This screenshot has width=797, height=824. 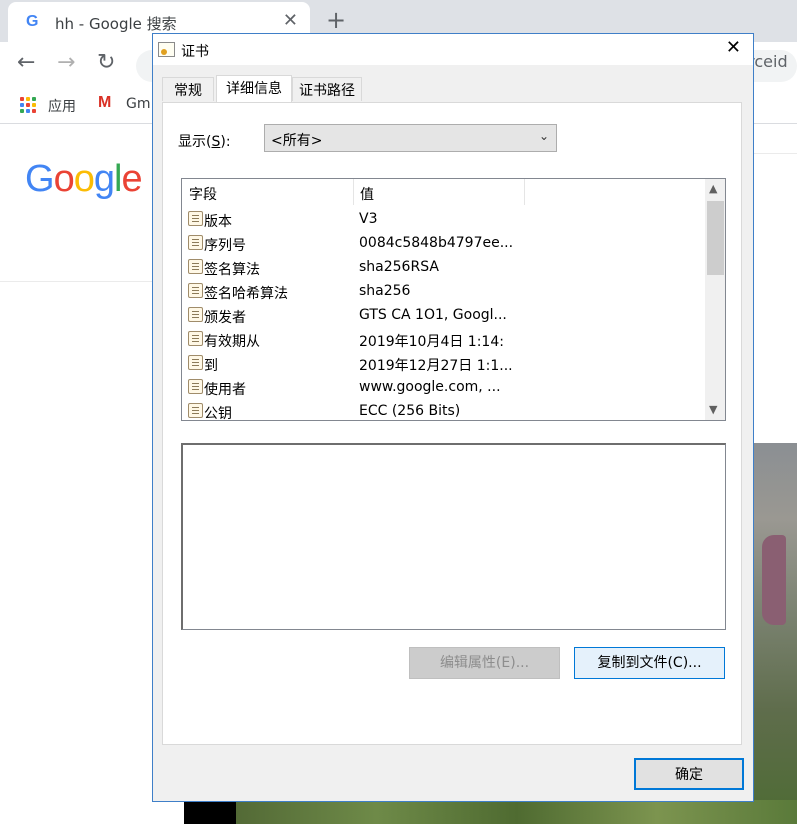 I want to click on new-tab-button: +, so click(x=336, y=20).